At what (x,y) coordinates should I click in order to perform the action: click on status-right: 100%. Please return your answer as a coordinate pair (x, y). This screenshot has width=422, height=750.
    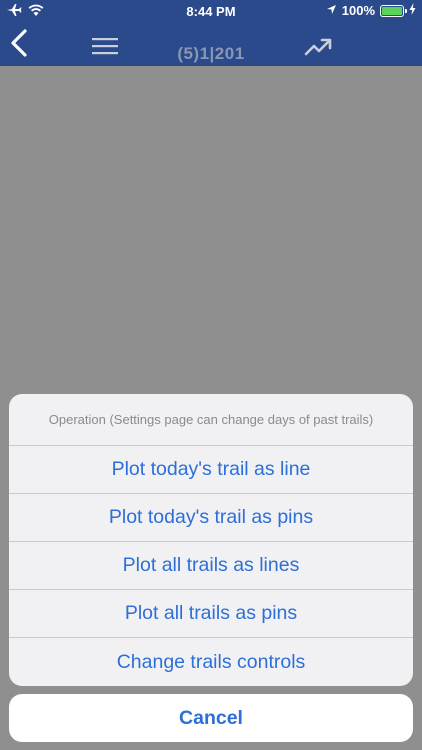
    Looking at the image, I should click on (371, 10).